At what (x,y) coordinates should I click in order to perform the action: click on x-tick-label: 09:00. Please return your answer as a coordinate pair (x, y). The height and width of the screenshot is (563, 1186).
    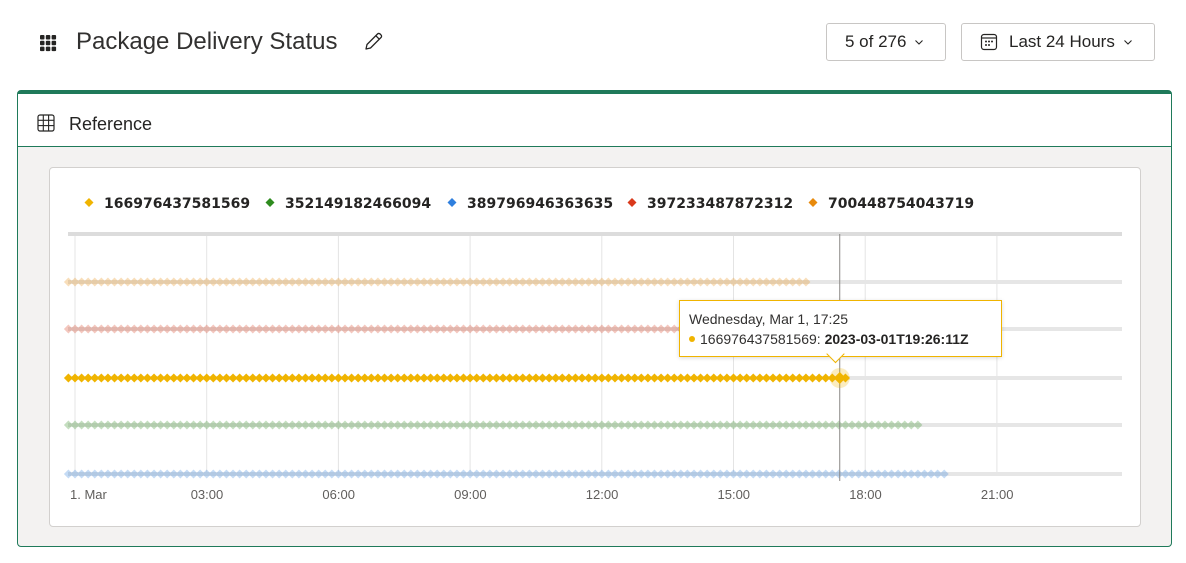
    Looking at the image, I should click on (470, 494).